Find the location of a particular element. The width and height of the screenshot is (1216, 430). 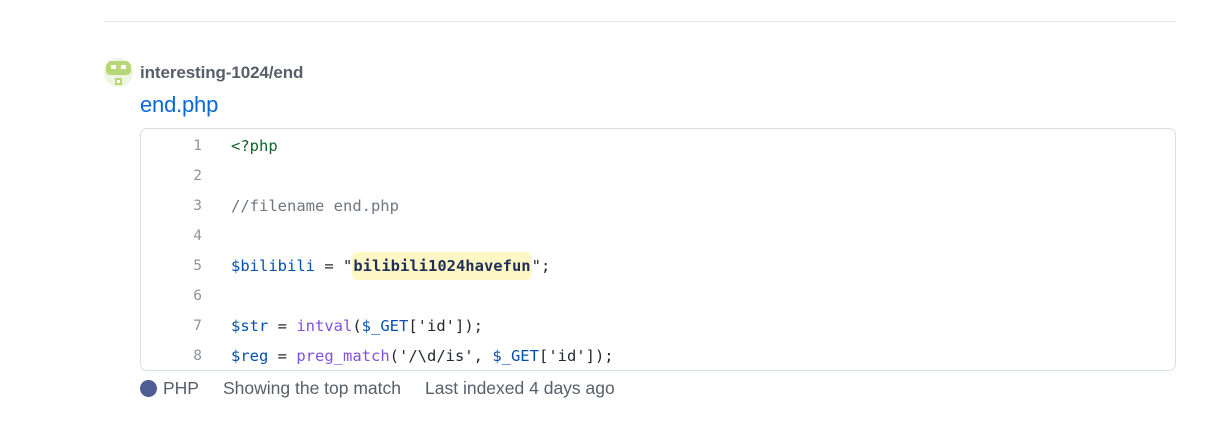

code-token: <?php is located at coordinates (254, 146).